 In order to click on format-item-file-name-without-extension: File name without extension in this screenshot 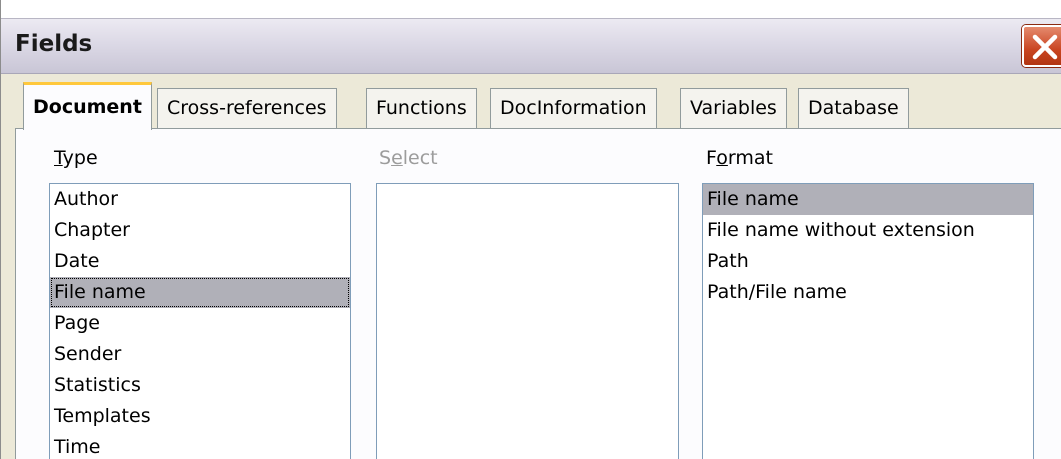, I will do `click(868, 230)`.